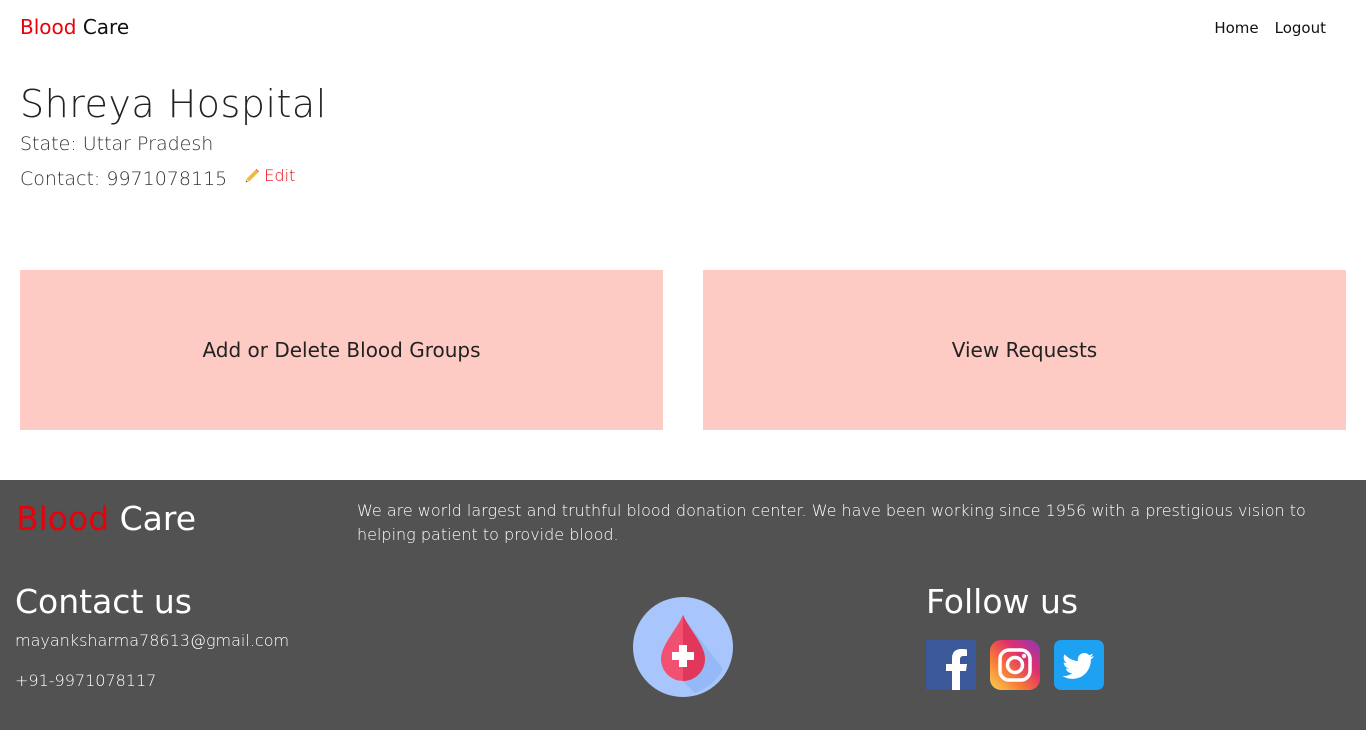 The image size is (1366, 730). What do you see at coordinates (86, 680) in the screenshot?
I see `contact-phone: +91-9971078117` at bounding box center [86, 680].